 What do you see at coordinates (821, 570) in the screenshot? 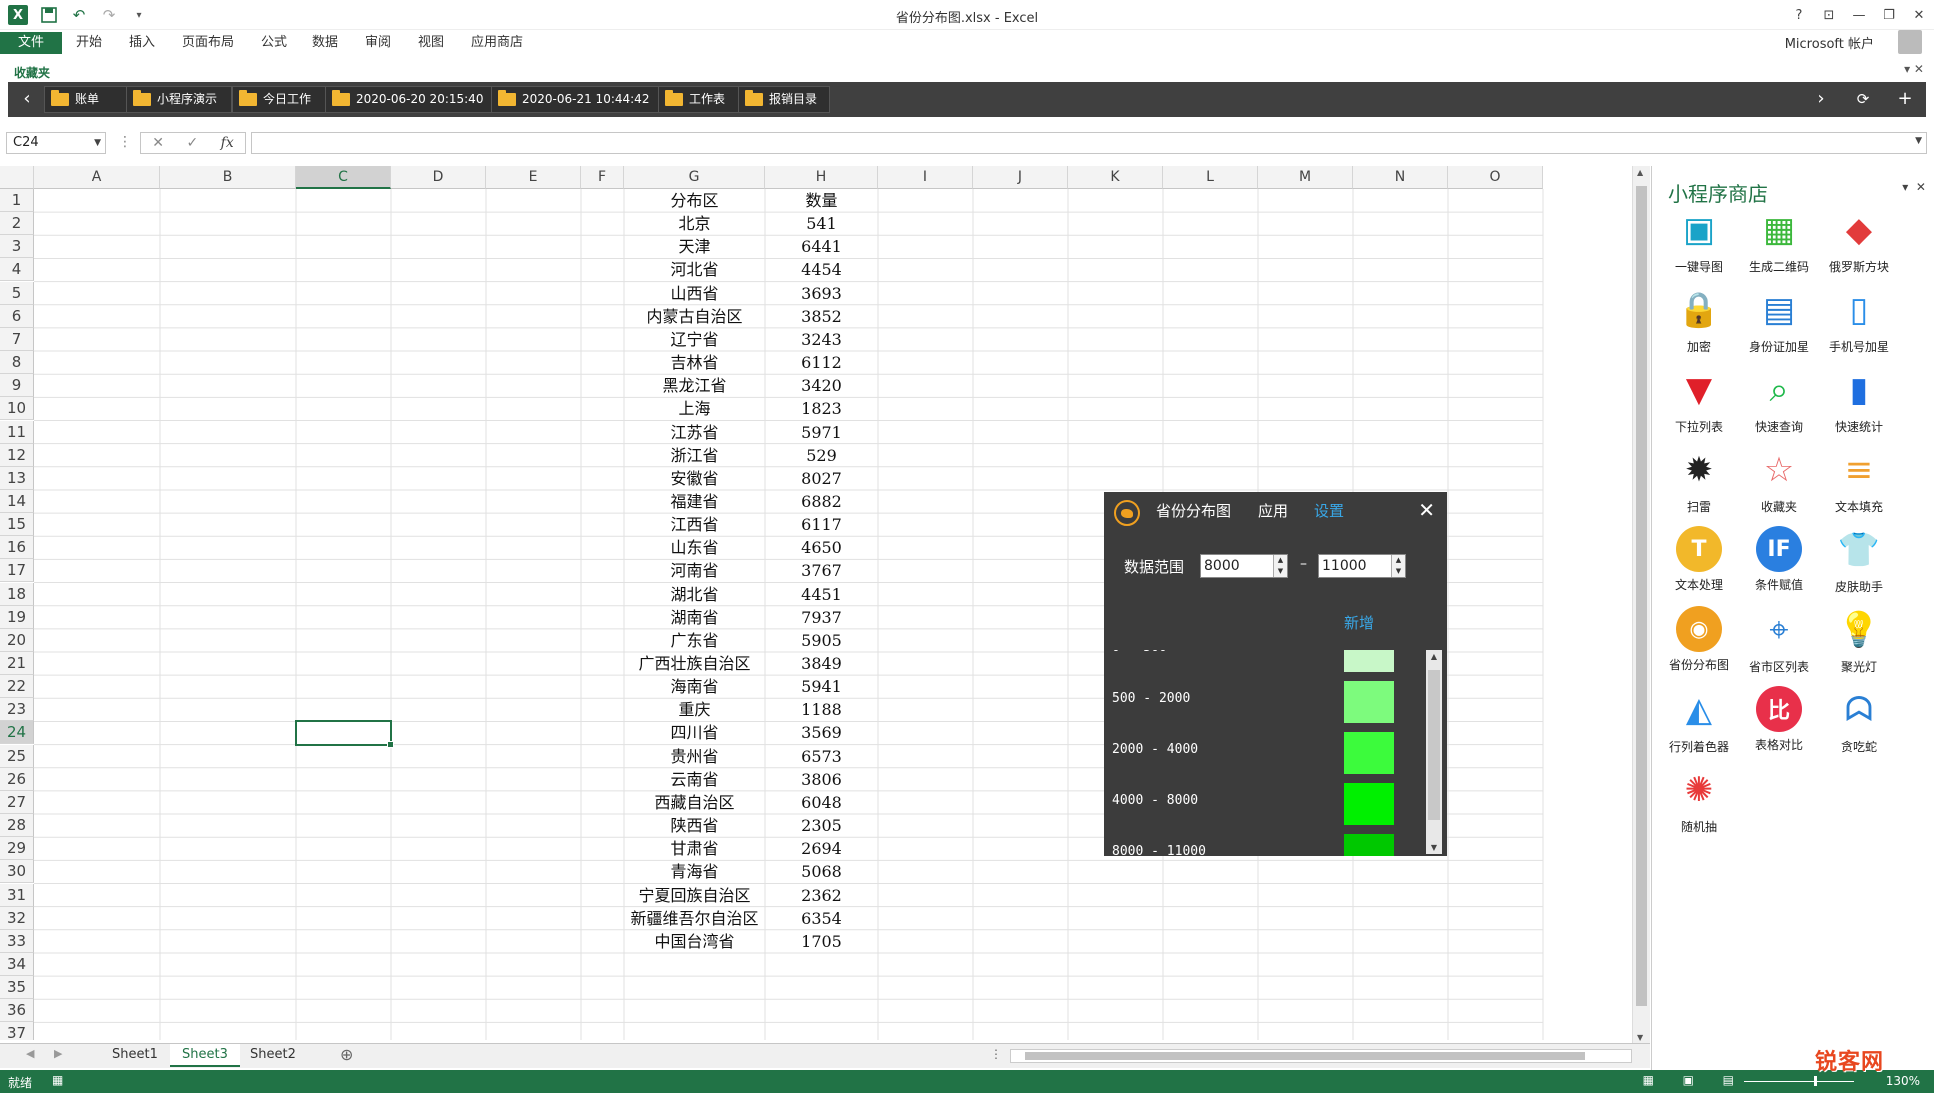
I see `cell-h17: 3767` at bounding box center [821, 570].